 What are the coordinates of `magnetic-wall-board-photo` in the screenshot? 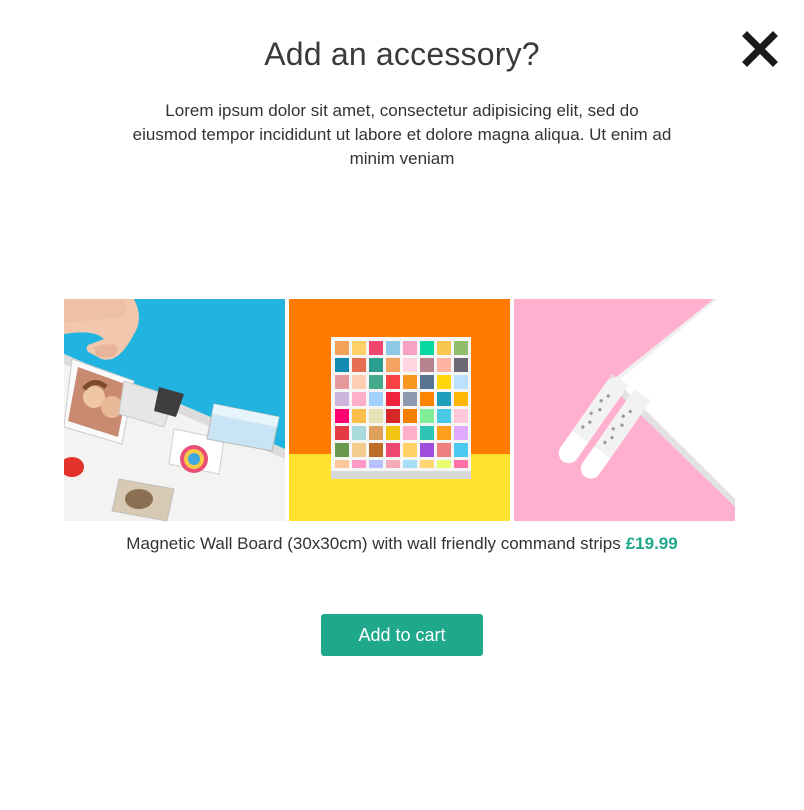 It's located at (399, 410).